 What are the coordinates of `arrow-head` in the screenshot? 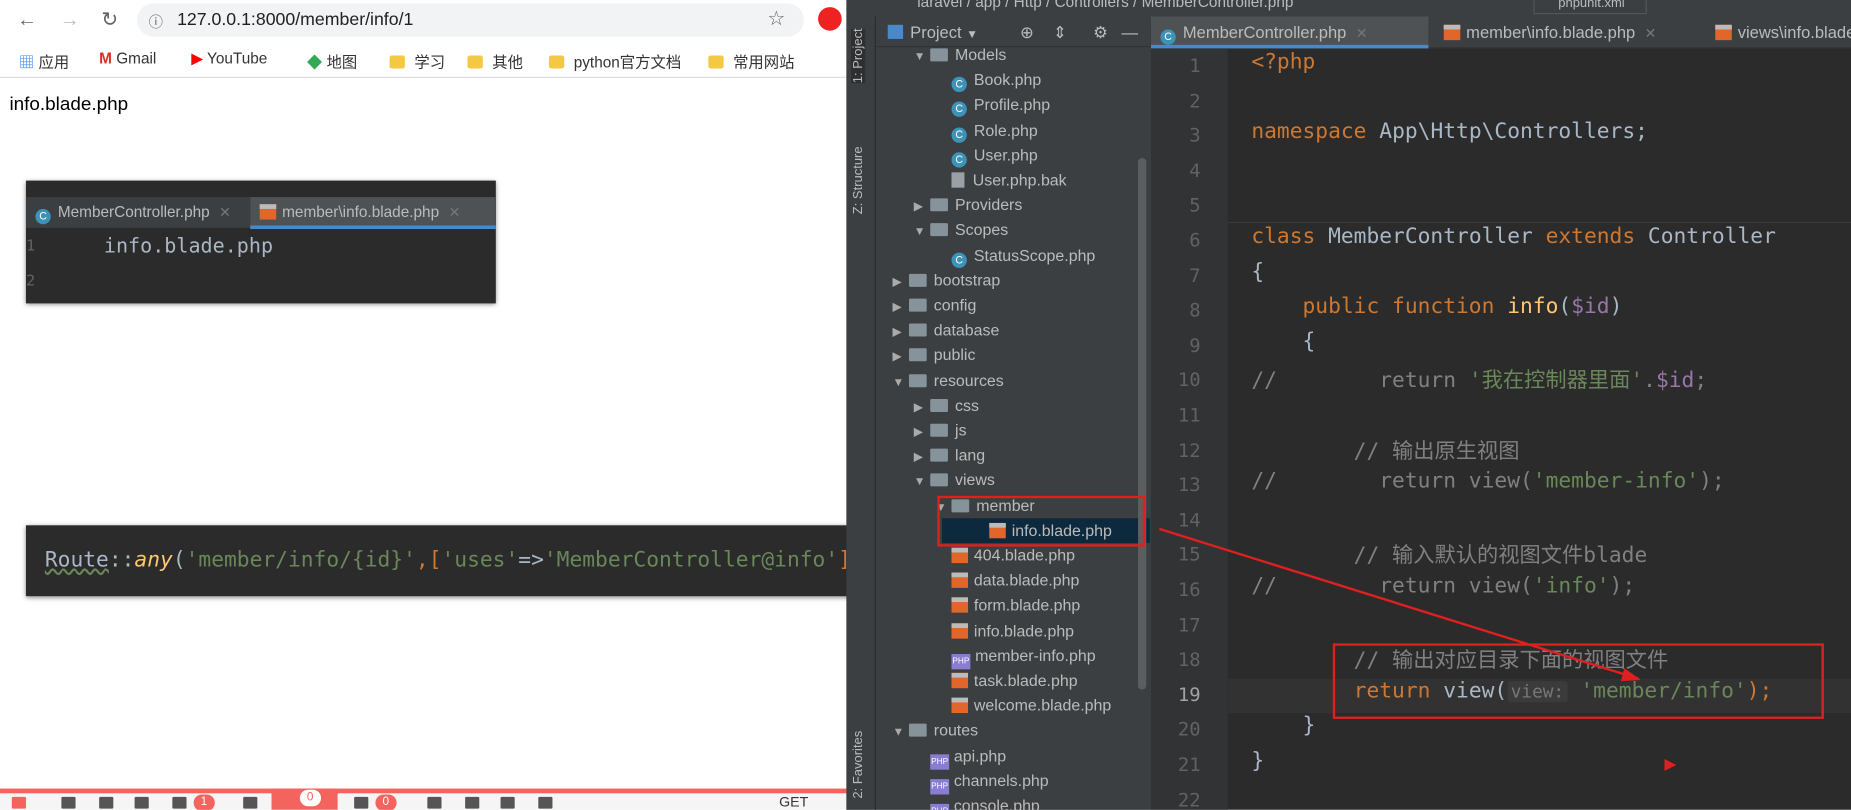 It's located at (1630, 675).